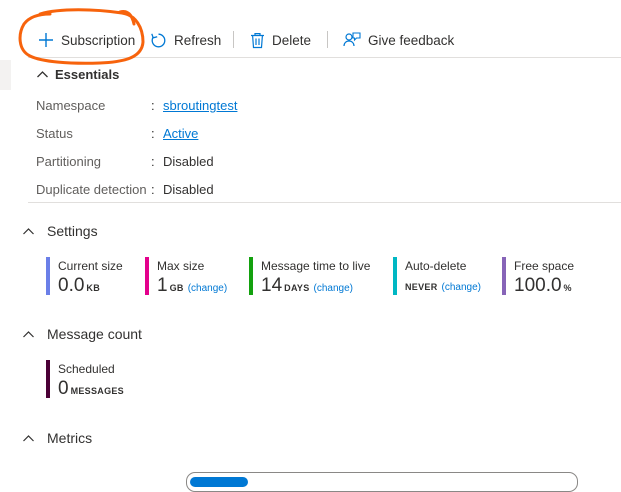  I want to click on scheduled-messages-tile: Scheduled 0 MESSAGES, so click(85, 379).